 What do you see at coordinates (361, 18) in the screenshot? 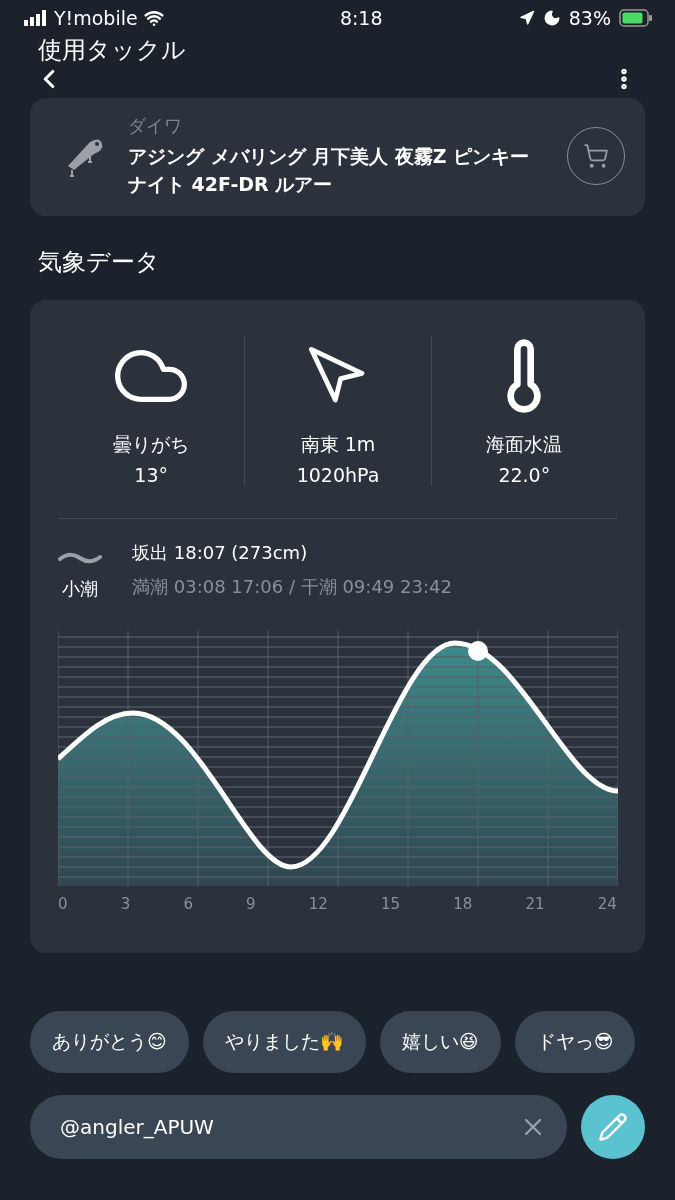
I see `clock: 8:18` at bounding box center [361, 18].